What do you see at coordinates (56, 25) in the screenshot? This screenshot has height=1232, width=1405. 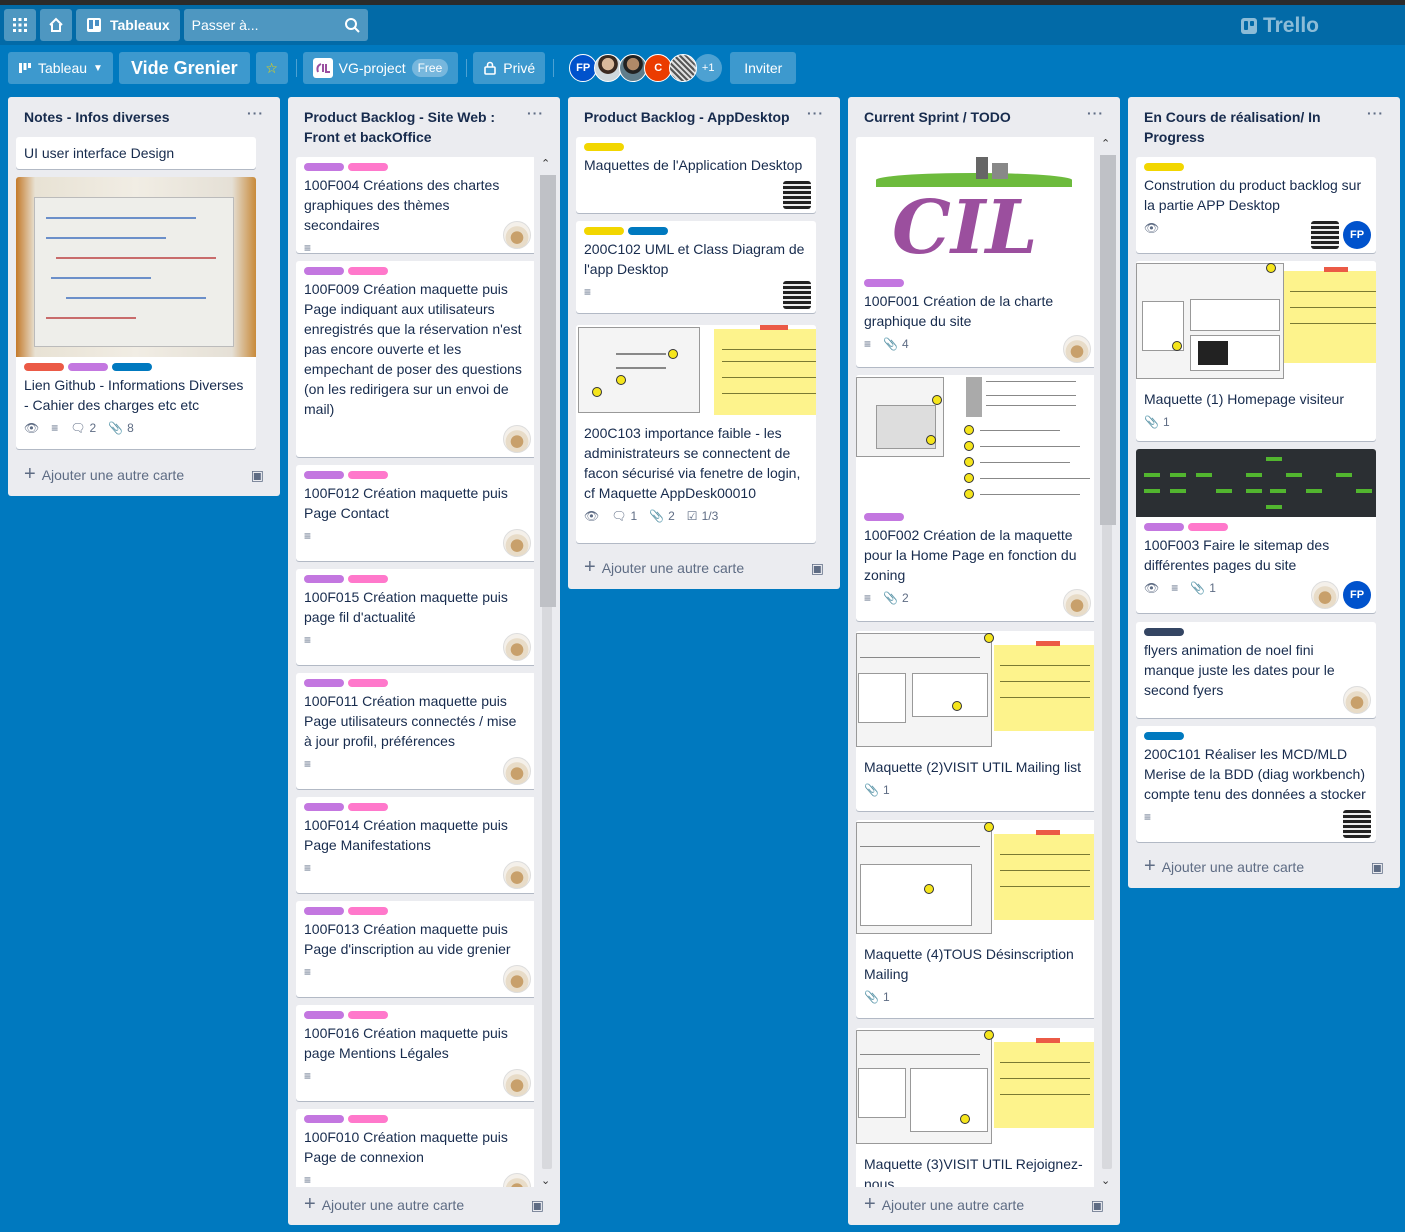 I see `home-button` at bounding box center [56, 25].